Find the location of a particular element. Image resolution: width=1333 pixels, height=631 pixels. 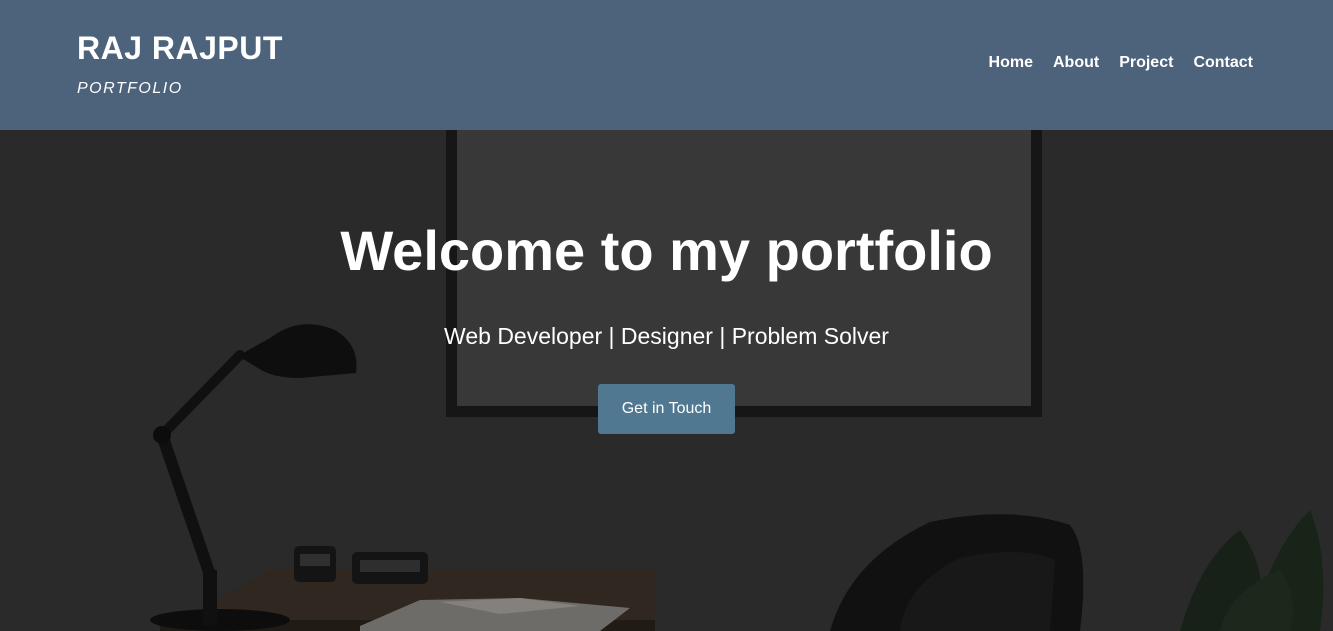

hero-title: Welcome to my portfolio is located at coordinates (666, 250).